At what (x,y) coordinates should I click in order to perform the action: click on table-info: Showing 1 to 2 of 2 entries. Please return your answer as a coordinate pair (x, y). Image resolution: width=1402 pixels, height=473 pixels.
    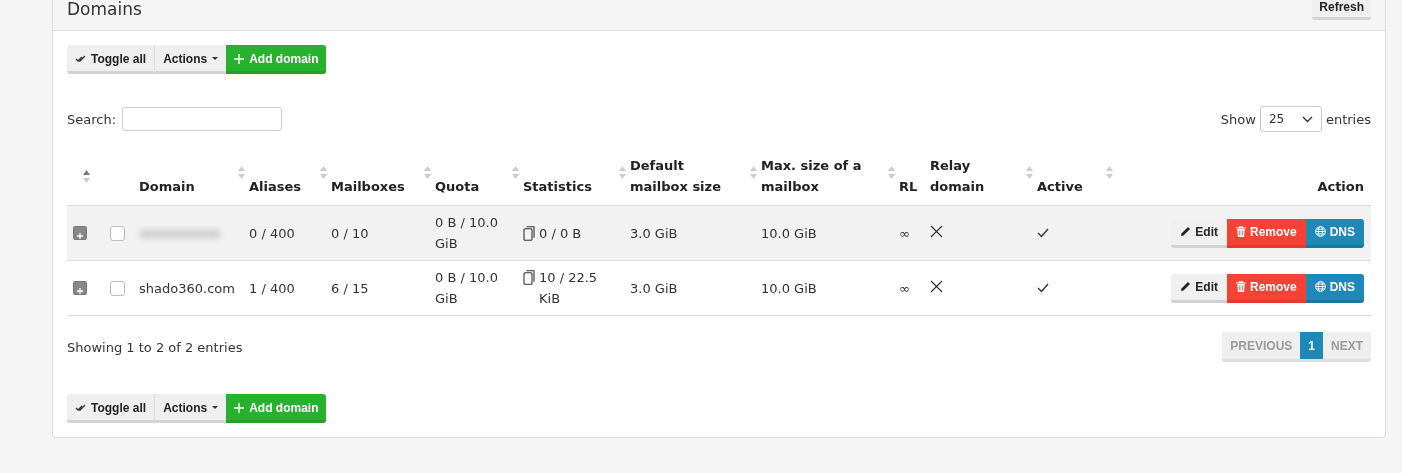
    Looking at the image, I should click on (155, 347).